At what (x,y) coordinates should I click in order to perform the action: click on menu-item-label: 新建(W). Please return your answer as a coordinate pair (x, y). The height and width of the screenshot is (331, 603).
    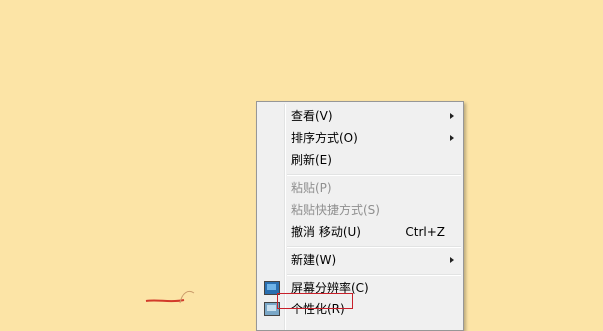
    Looking at the image, I should click on (314, 260).